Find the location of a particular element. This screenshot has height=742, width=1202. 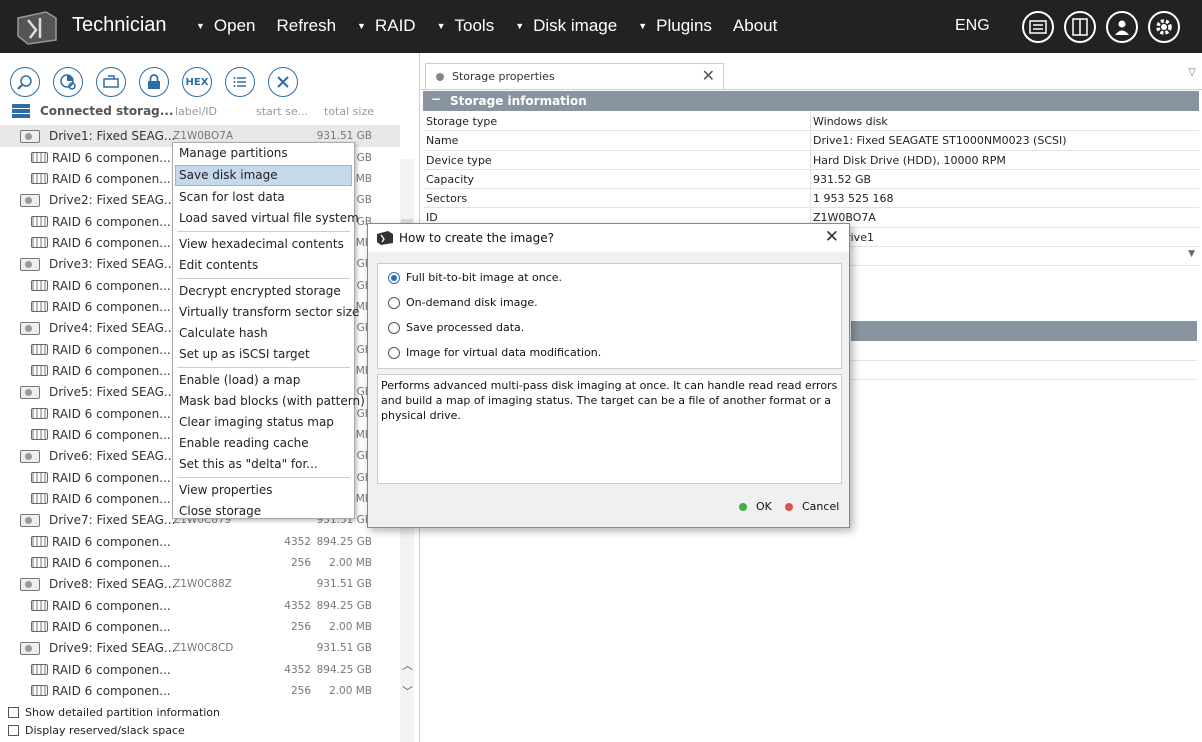

property-row: Capacity 931.52 GB is located at coordinates (811, 179).